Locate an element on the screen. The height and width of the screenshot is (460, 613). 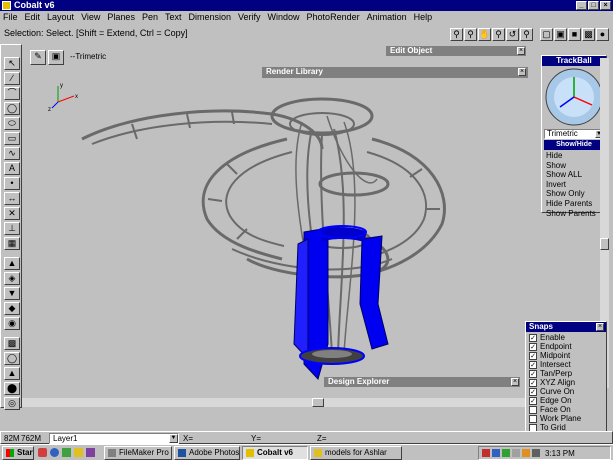
design-explorer-close-icon: × is located at coordinates (515, 382).